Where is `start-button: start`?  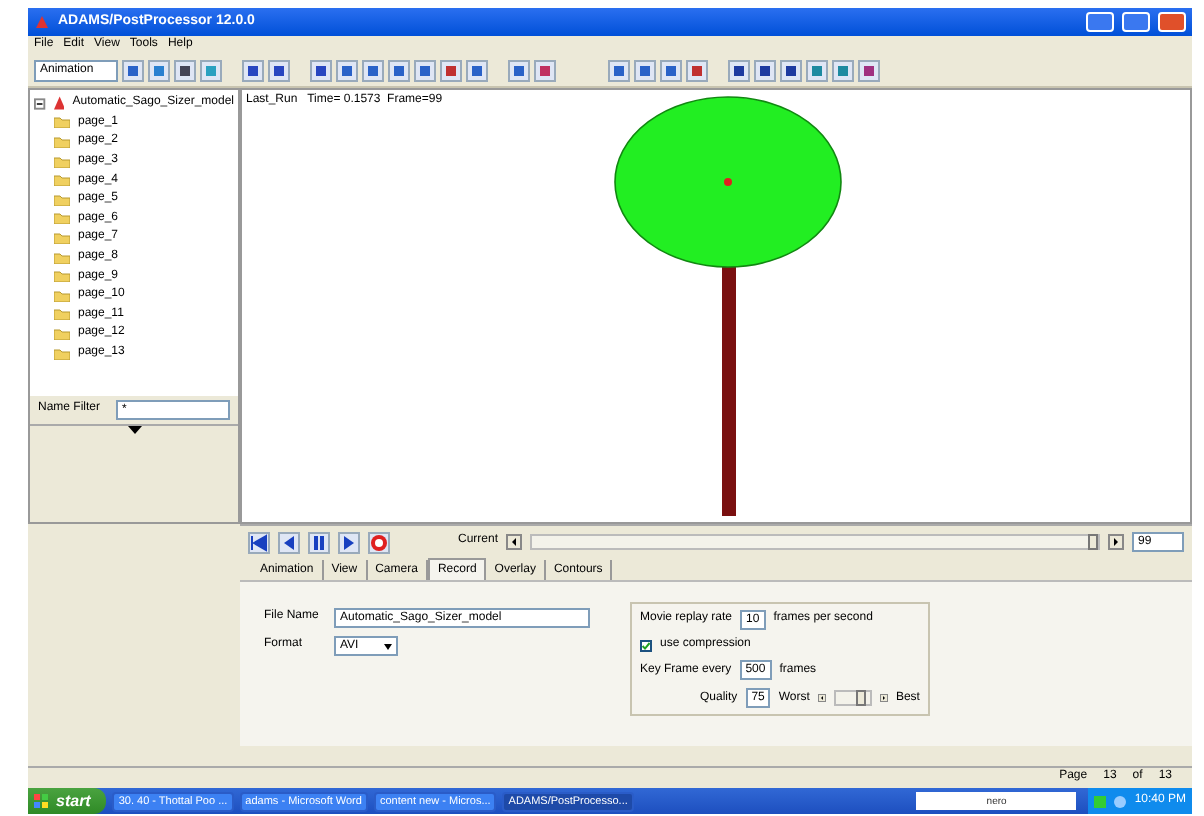
start-button: start is located at coordinates (67, 801).